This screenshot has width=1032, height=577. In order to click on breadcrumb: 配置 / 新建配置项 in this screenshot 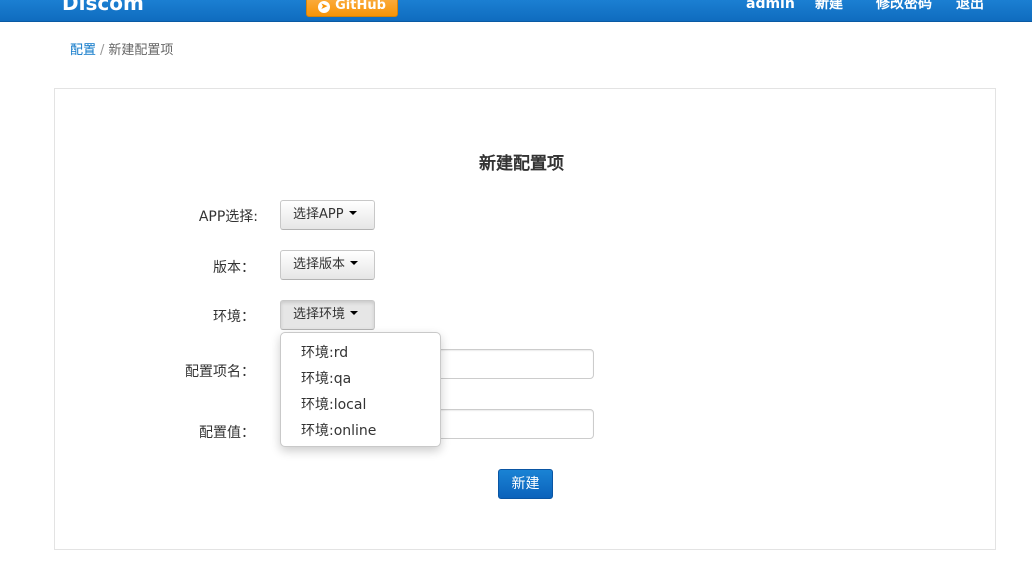, I will do `click(121, 51)`.